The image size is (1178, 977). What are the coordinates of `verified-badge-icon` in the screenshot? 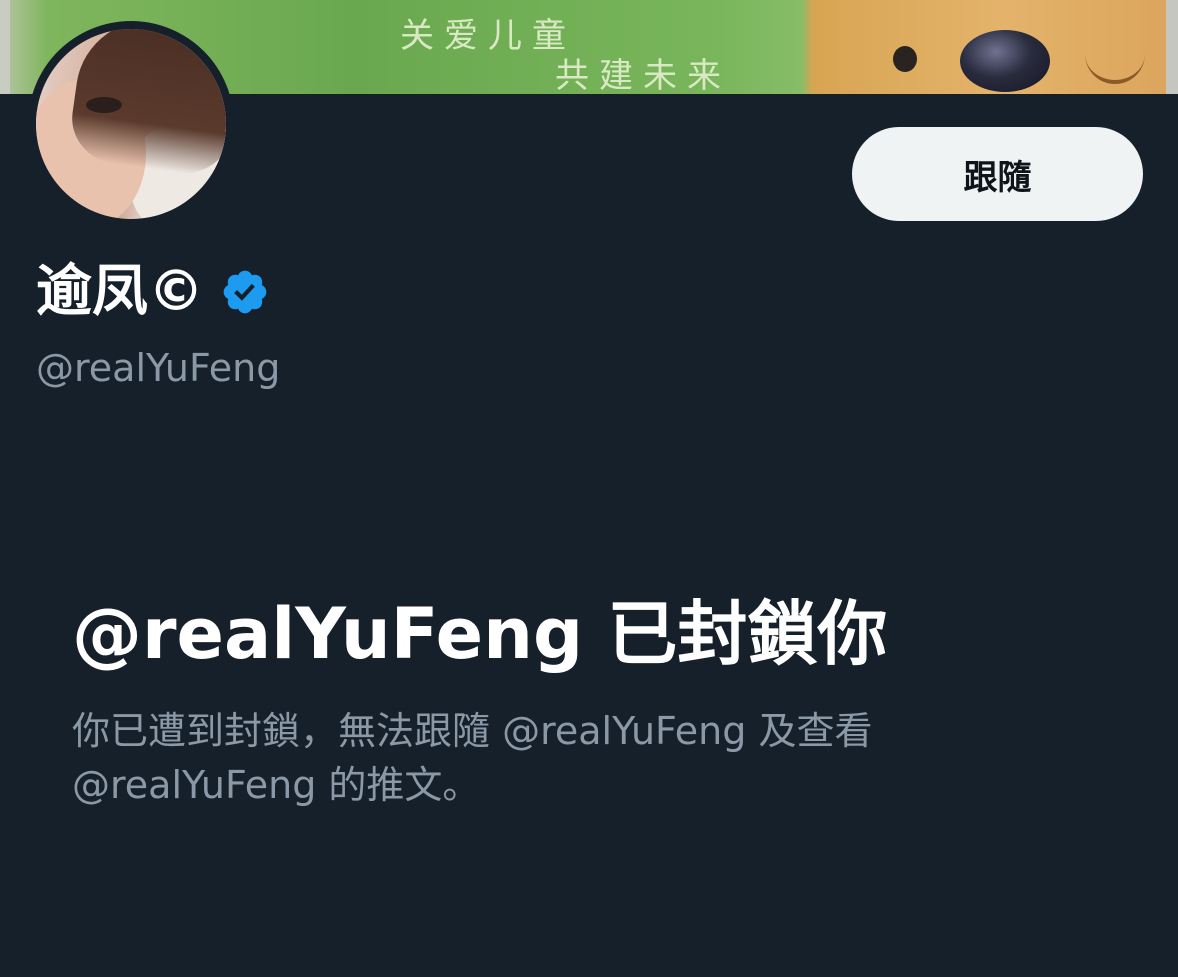 It's located at (245, 292).